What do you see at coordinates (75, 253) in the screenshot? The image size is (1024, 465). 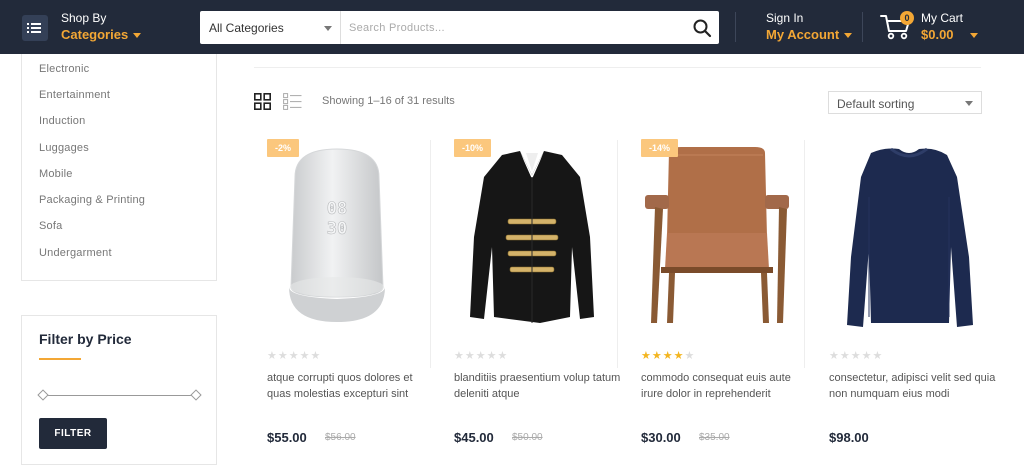 I see `category-item: Undergarment` at bounding box center [75, 253].